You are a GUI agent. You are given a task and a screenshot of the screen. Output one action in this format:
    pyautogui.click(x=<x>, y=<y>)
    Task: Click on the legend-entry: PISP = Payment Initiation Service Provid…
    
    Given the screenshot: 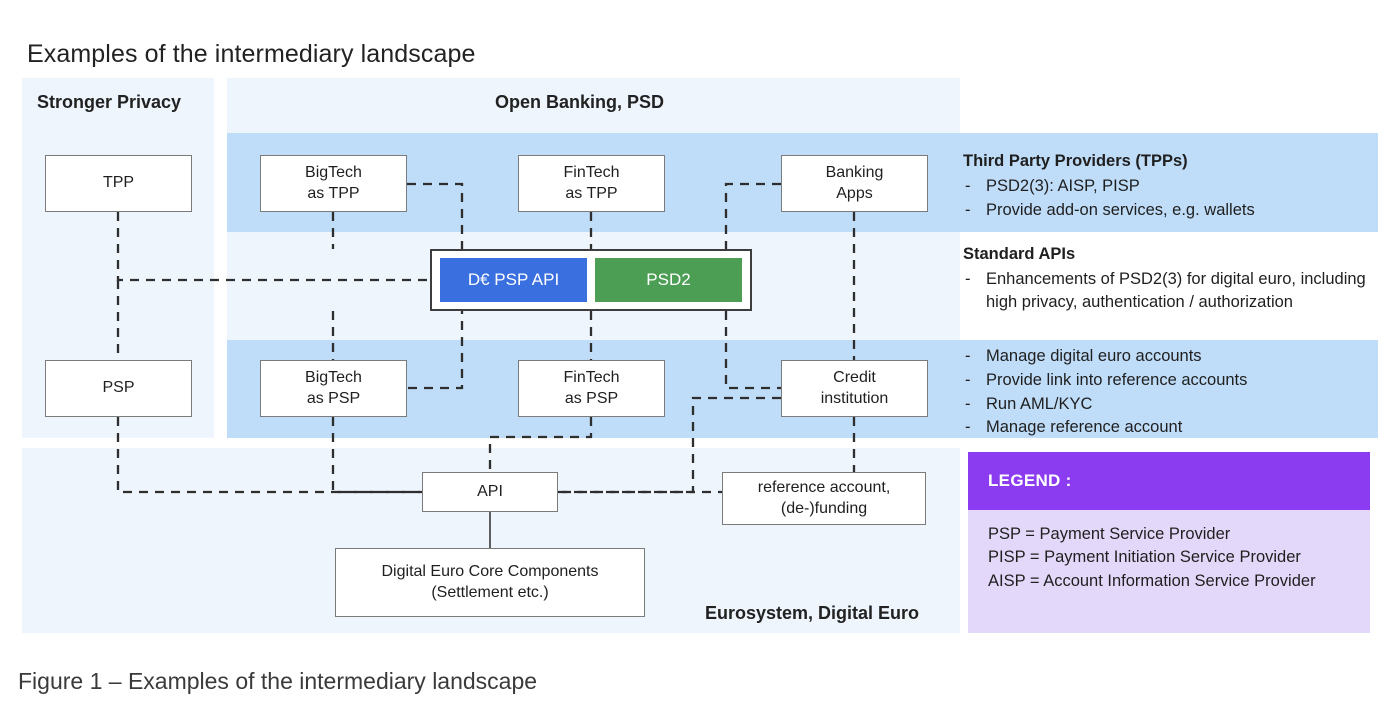 What is the action you would take?
    pyautogui.click(x=1144, y=557)
    